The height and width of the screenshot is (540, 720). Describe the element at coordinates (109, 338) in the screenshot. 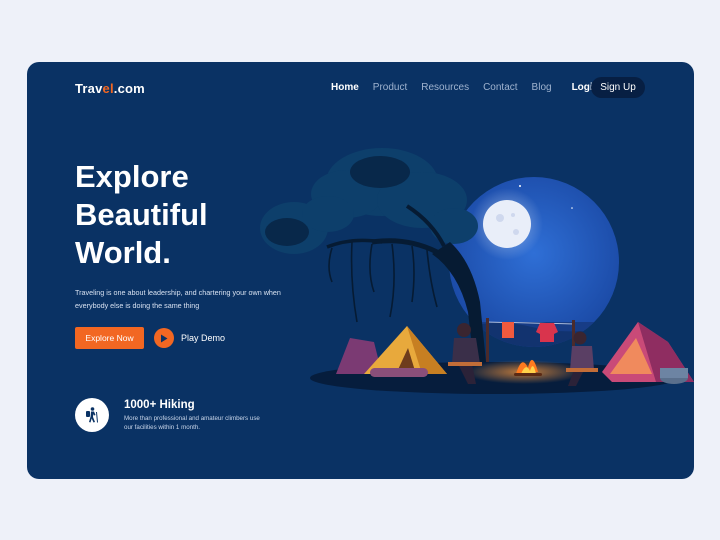

I see `explore-now-button: Explore Now` at that location.